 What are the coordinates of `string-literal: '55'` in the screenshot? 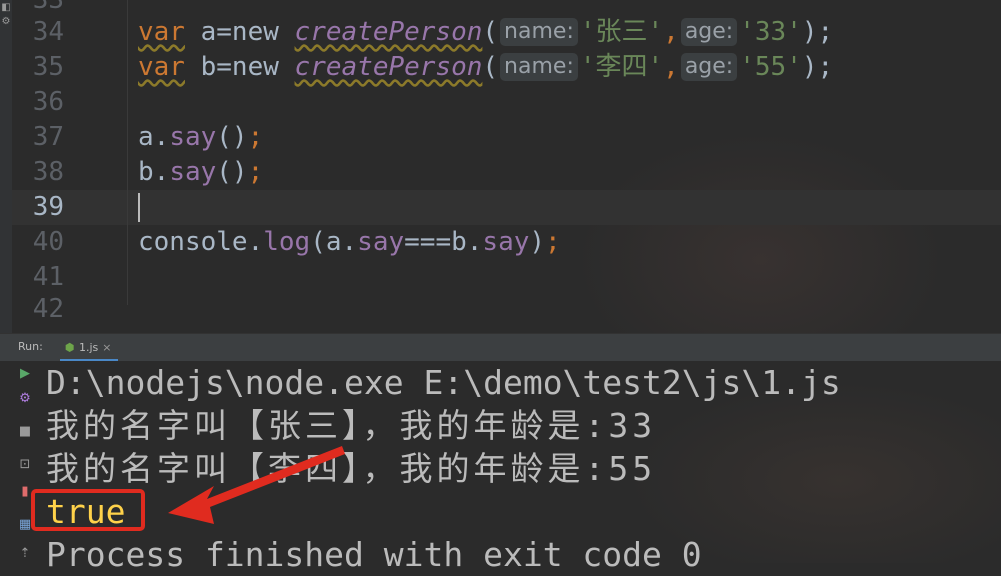 It's located at (770, 67).